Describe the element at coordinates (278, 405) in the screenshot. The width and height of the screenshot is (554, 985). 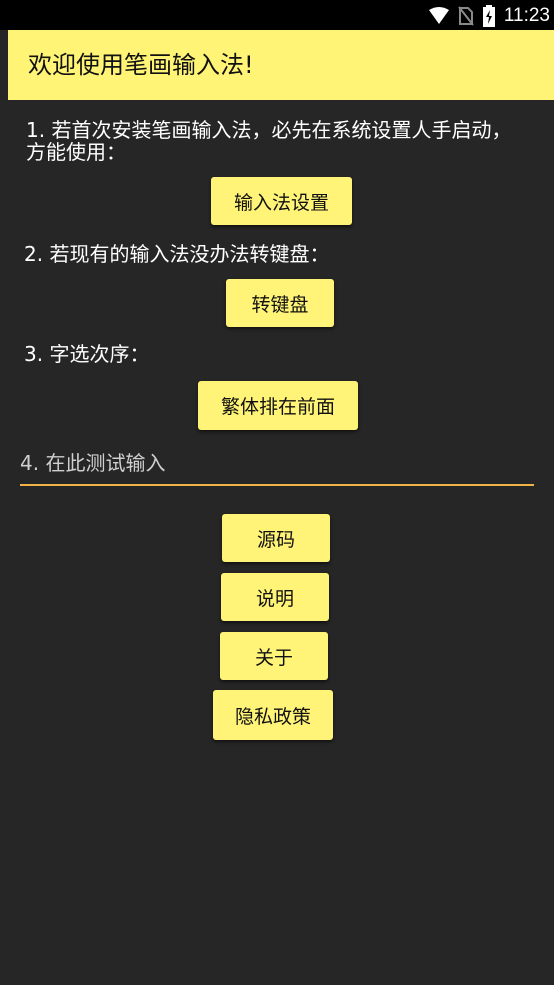
I see `traditional-first-button: 繁体排在前面` at that location.